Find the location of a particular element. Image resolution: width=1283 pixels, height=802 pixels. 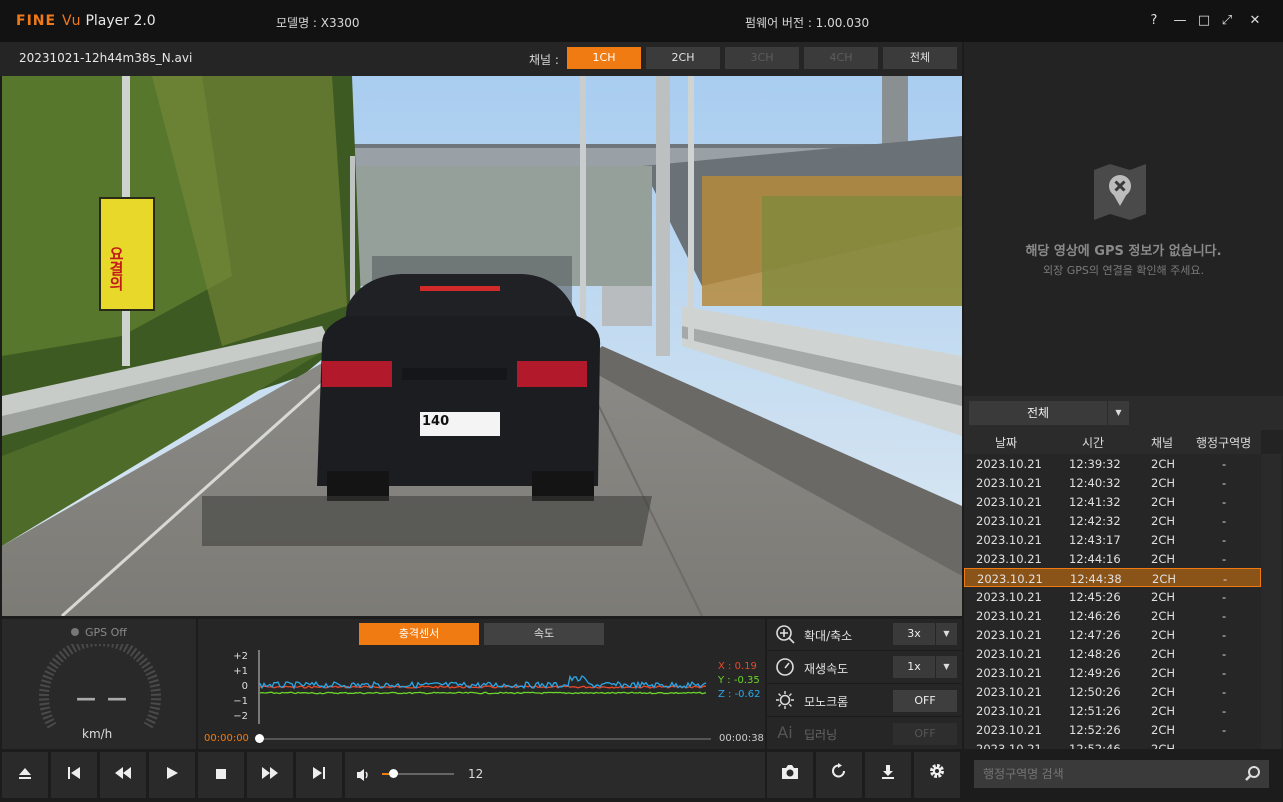

speaker-icon is located at coordinates (364, 775).